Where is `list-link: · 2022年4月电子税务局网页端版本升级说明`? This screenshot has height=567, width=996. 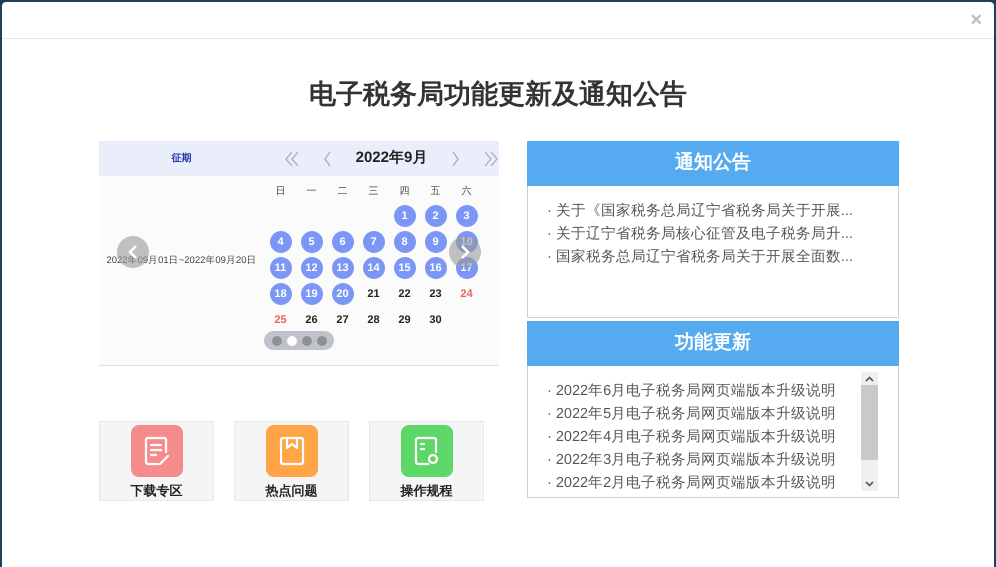
list-link: · 2022年4月电子税务局网页端版本升级说明 is located at coordinates (722, 437).